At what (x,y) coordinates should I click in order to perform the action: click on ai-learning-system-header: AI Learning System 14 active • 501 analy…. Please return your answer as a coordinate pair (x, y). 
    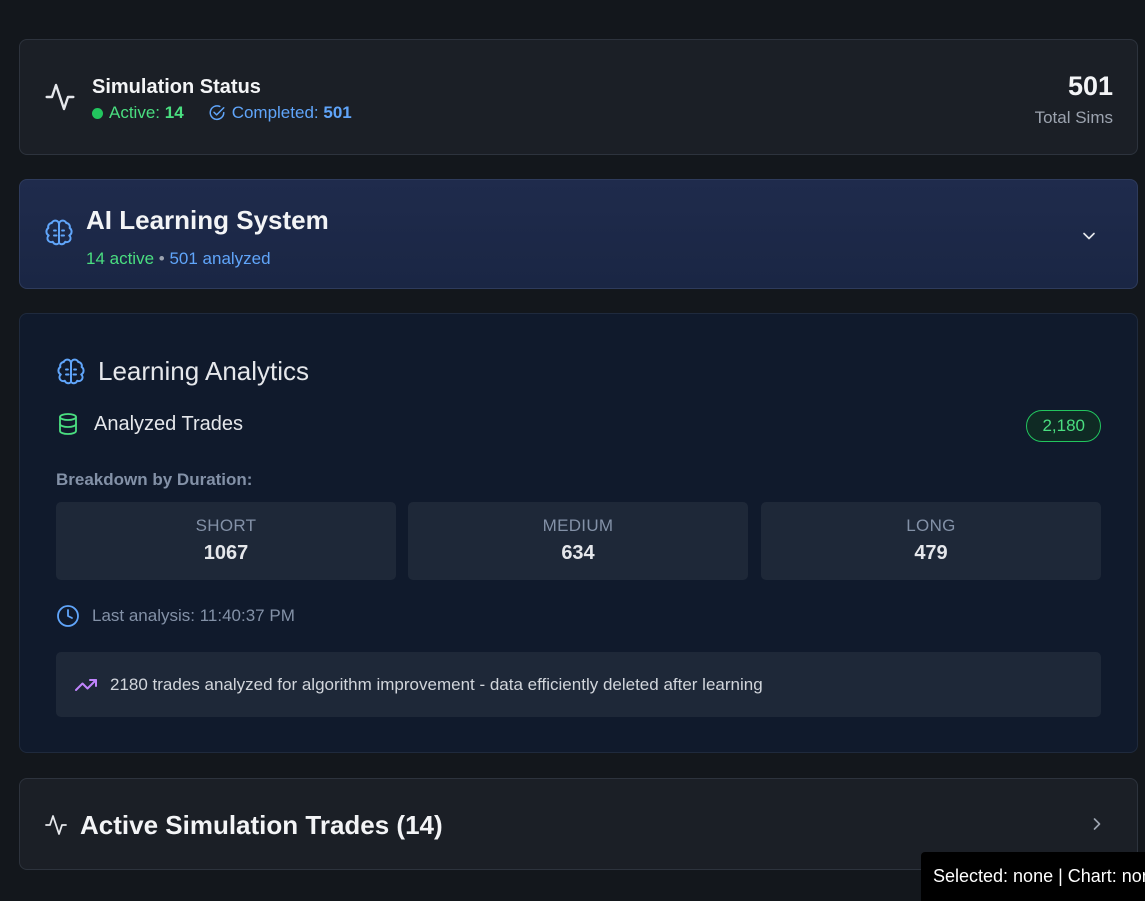
    Looking at the image, I should click on (578, 234).